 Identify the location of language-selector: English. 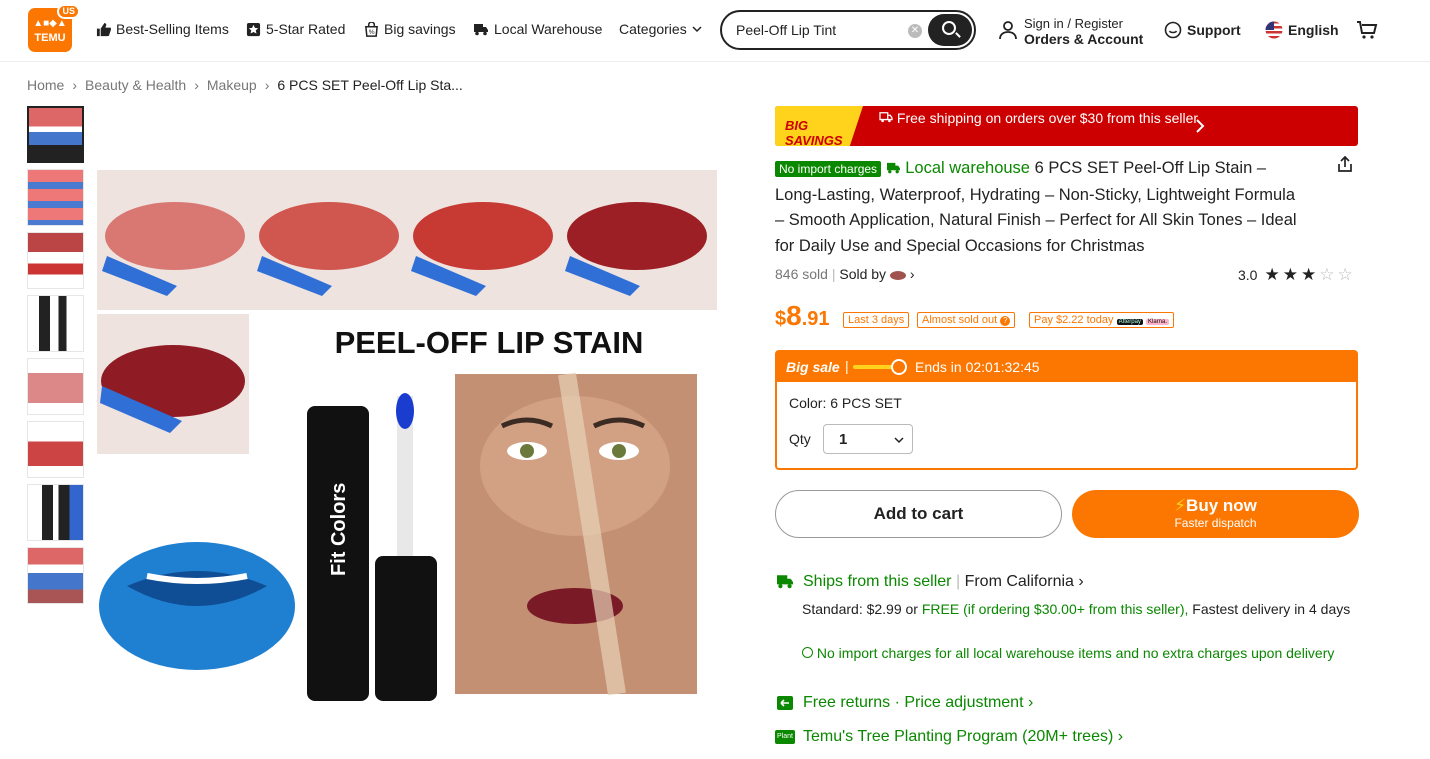
(1302, 30).